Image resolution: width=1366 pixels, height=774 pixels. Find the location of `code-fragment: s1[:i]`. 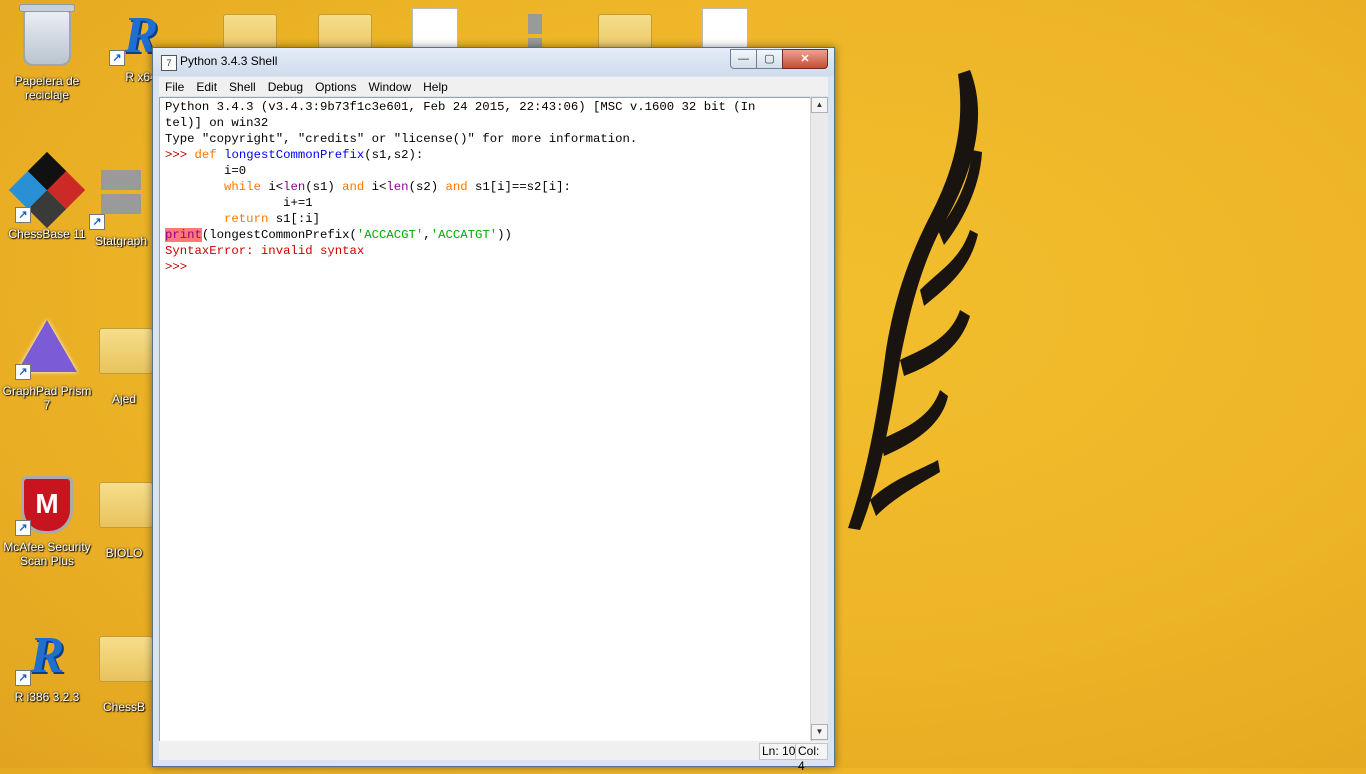

code-fragment: s1[:i] is located at coordinates (294, 219).